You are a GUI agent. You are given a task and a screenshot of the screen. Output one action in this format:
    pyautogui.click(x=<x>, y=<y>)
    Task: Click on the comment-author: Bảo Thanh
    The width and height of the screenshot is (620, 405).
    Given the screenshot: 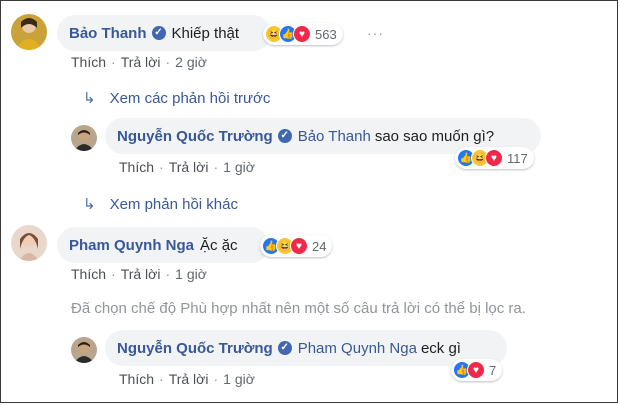 What is the action you would take?
    pyautogui.click(x=108, y=33)
    